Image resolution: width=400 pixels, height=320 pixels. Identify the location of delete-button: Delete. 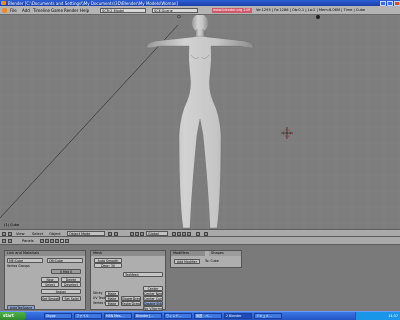
(71, 279).